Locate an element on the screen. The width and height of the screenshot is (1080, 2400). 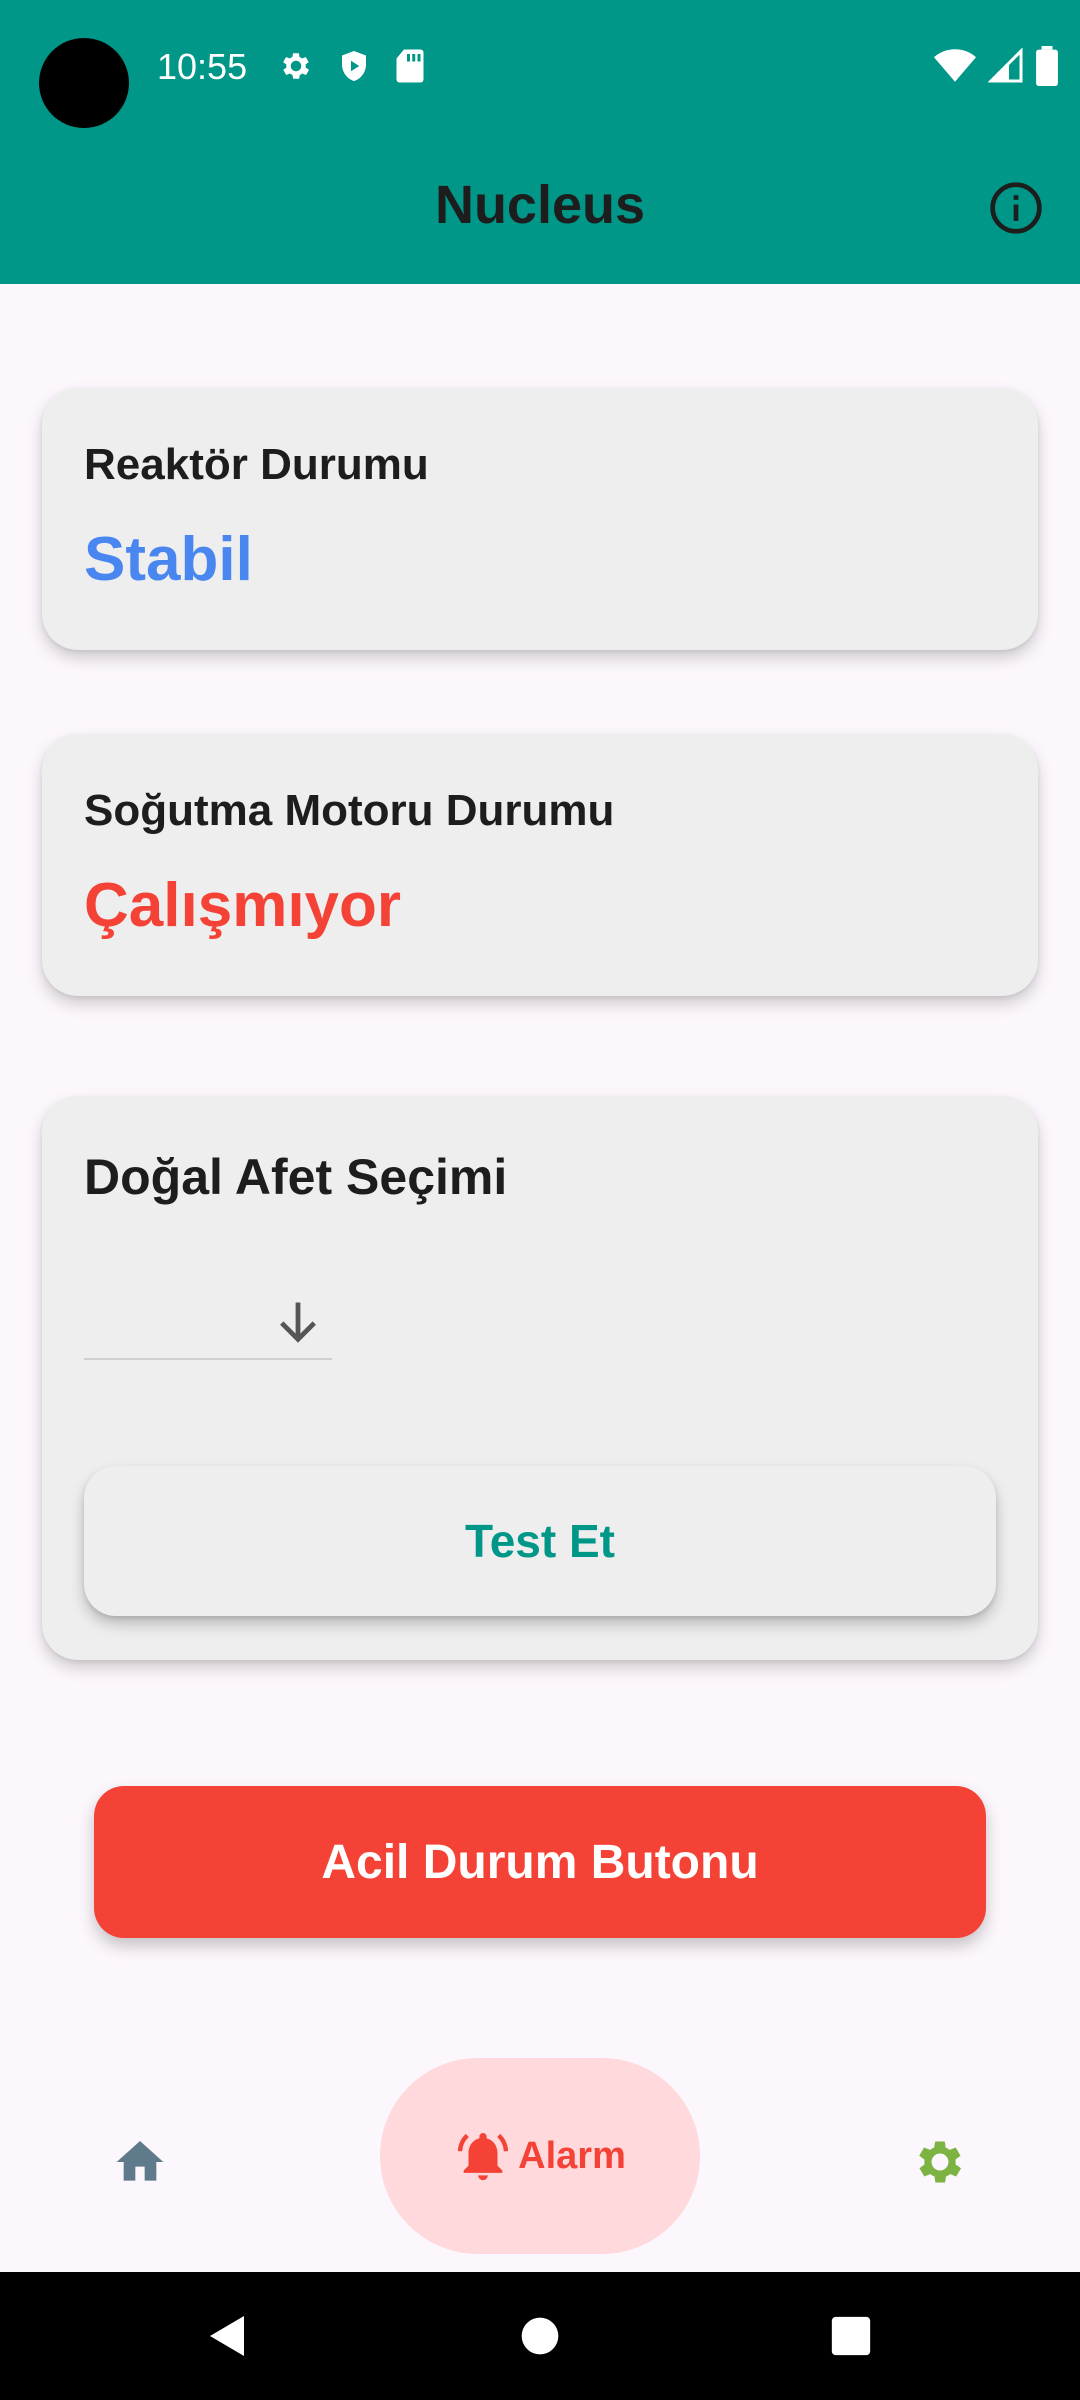
app-bar: Nucleus is located at coordinates (540, 209).